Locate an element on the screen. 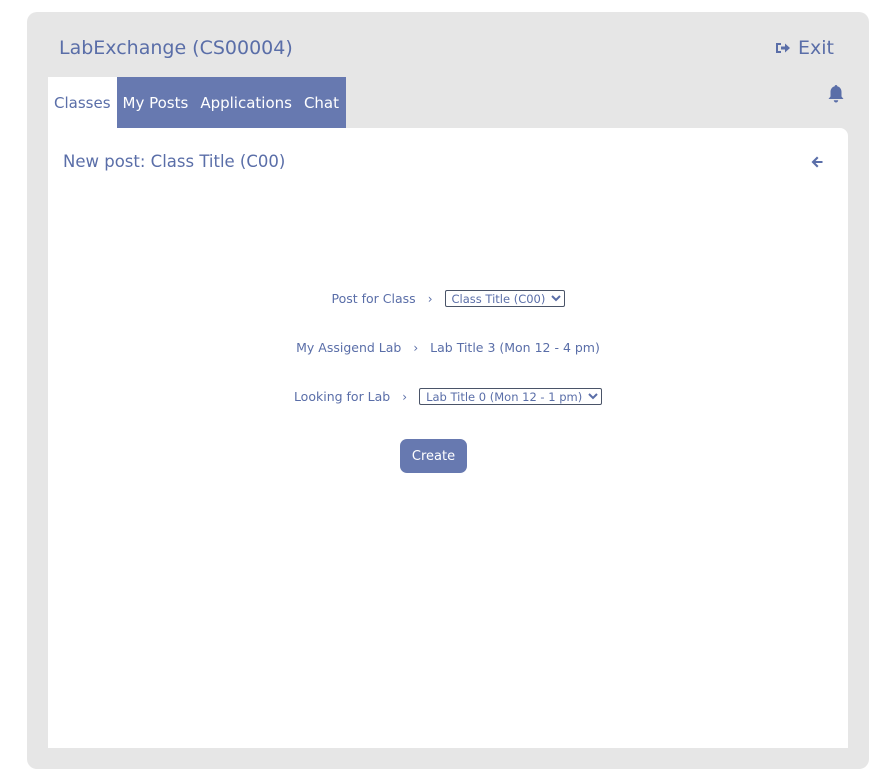 The width and height of the screenshot is (895, 775). class-field-row: Post for Class › Class Title (C00) is located at coordinates (448, 298).